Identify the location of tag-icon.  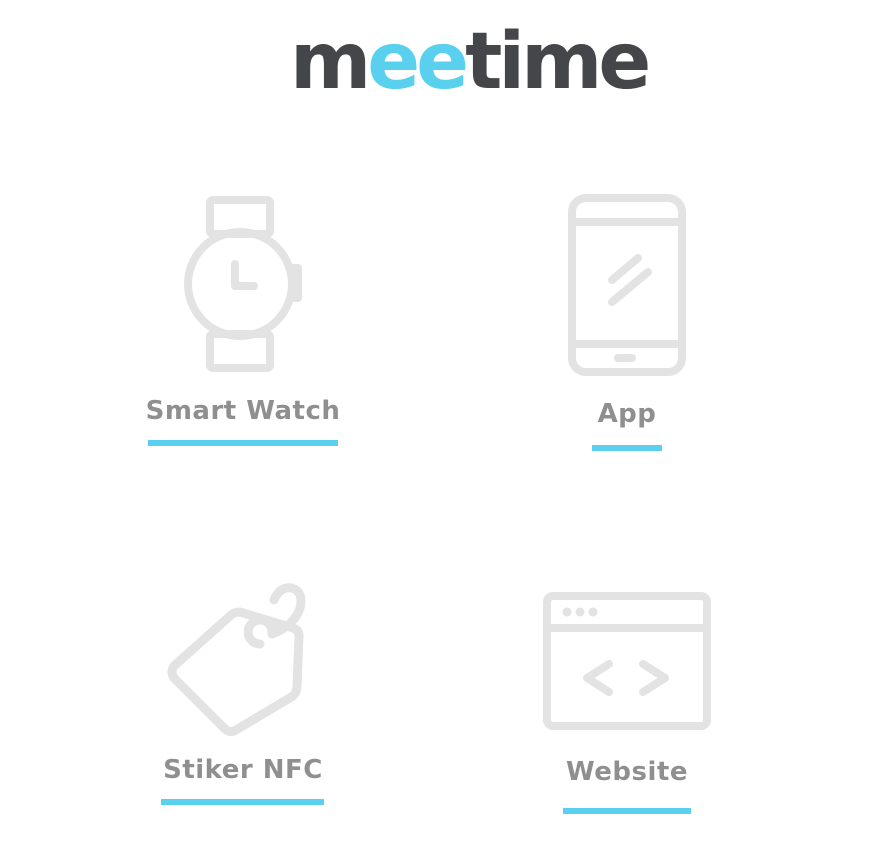
(245, 663).